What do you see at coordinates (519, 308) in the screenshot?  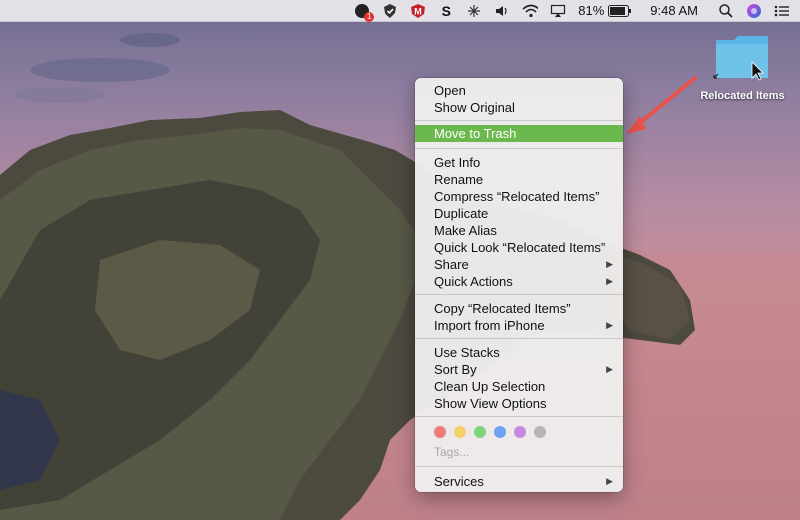 I see `menu-item-copy: Copy “Relocated Items”` at bounding box center [519, 308].